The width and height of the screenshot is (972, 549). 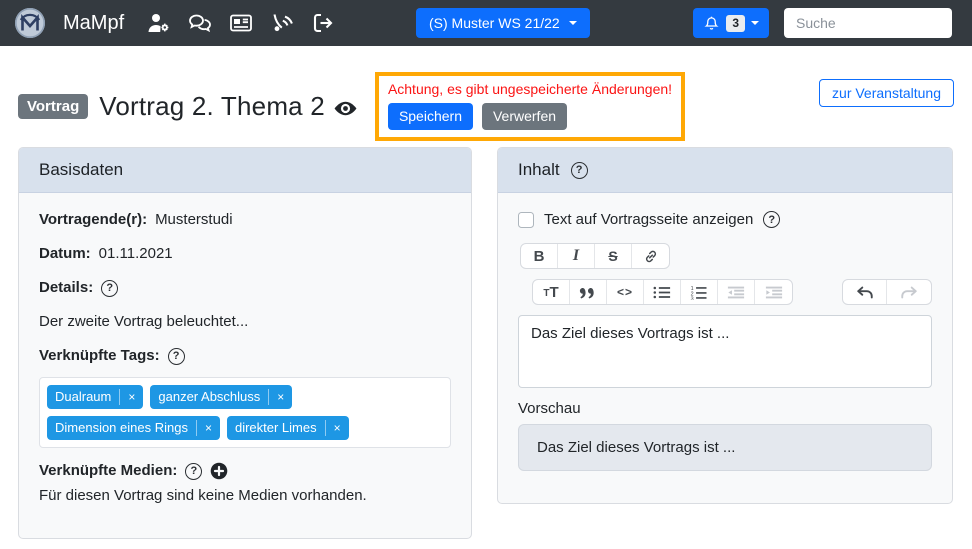 I want to click on show-text-checkbox, so click(x=526, y=219).